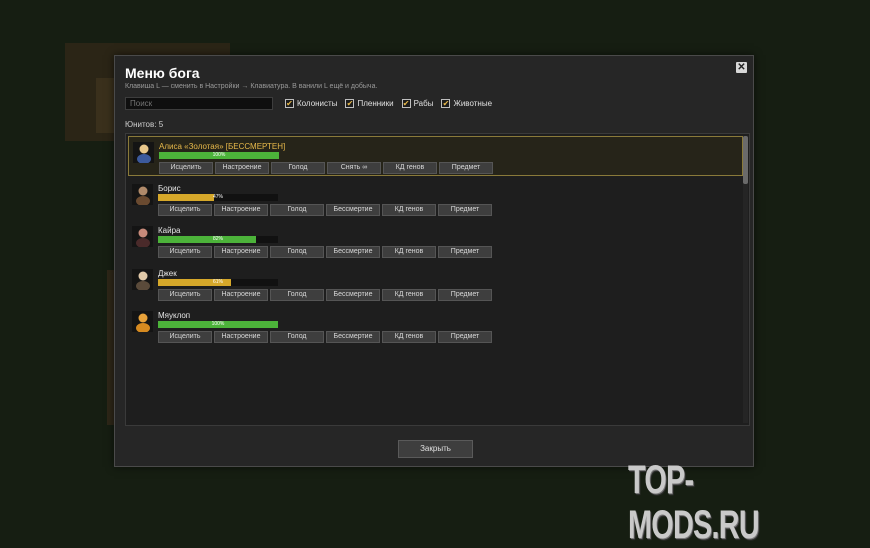 This screenshot has width=870, height=548. I want to click on health-percent: 61%, so click(217, 282).